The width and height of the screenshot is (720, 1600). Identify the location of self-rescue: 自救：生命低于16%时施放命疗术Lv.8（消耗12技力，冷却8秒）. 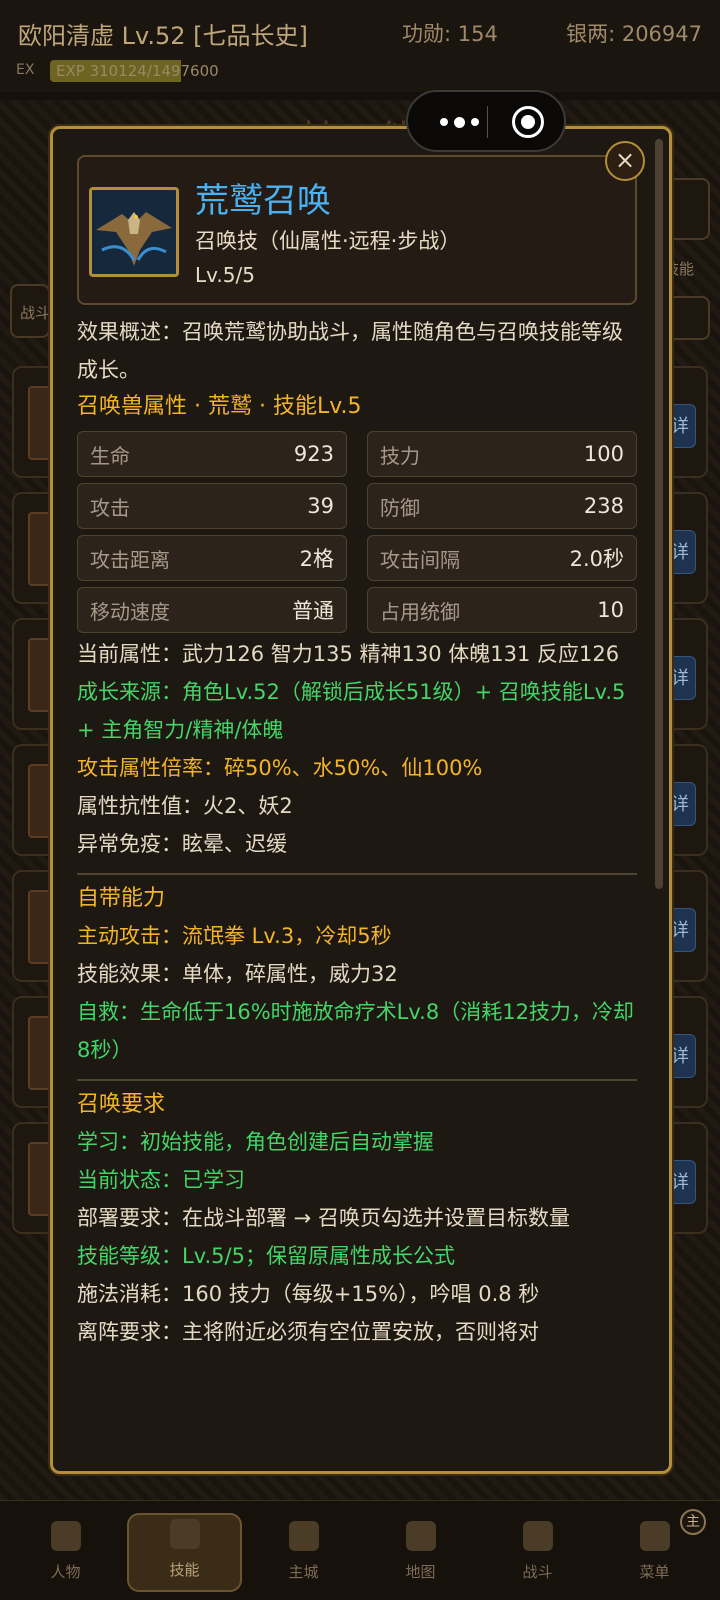
(355, 1031).